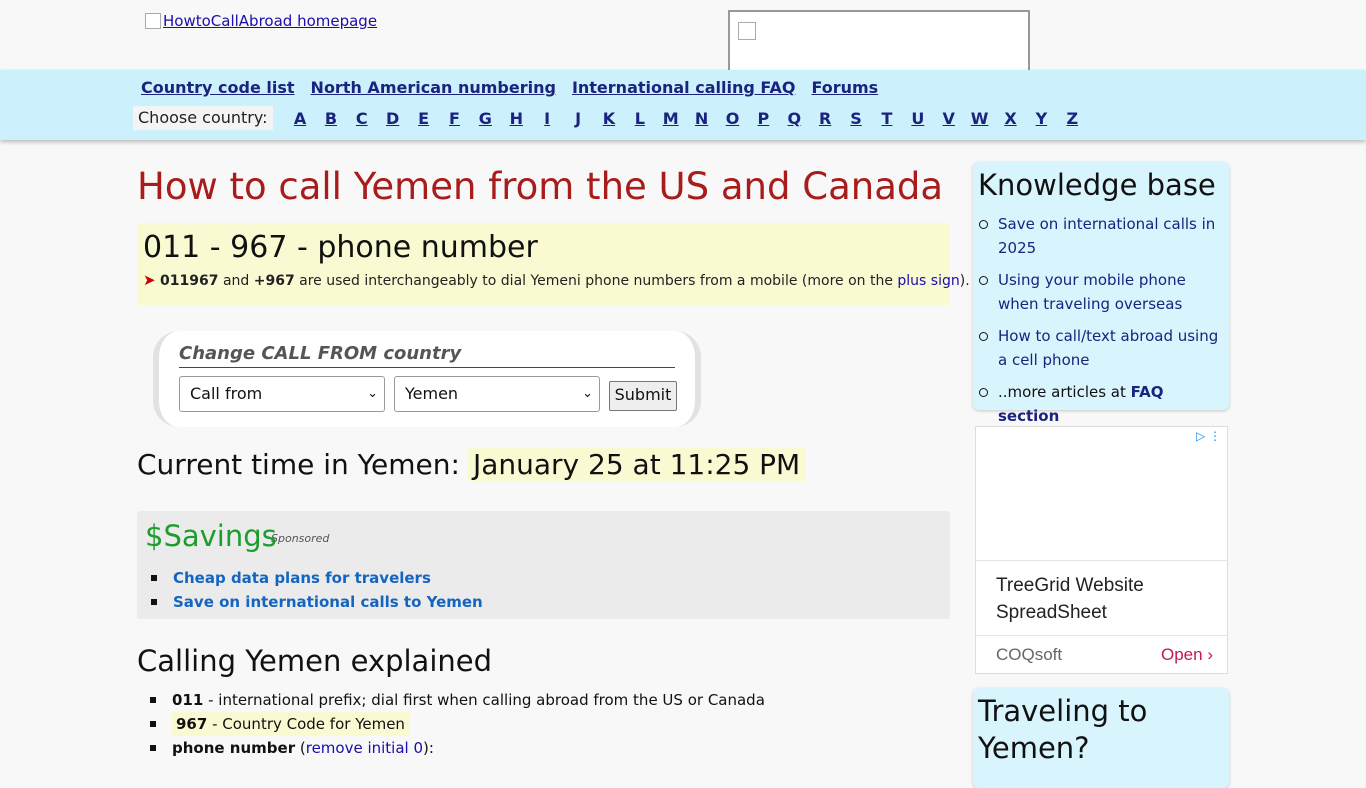 The height and width of the screenshot is (788, 1366). Describe the element at coordinates (763, 118) in the screenshot. I see `letter-link-p: P` at that location.